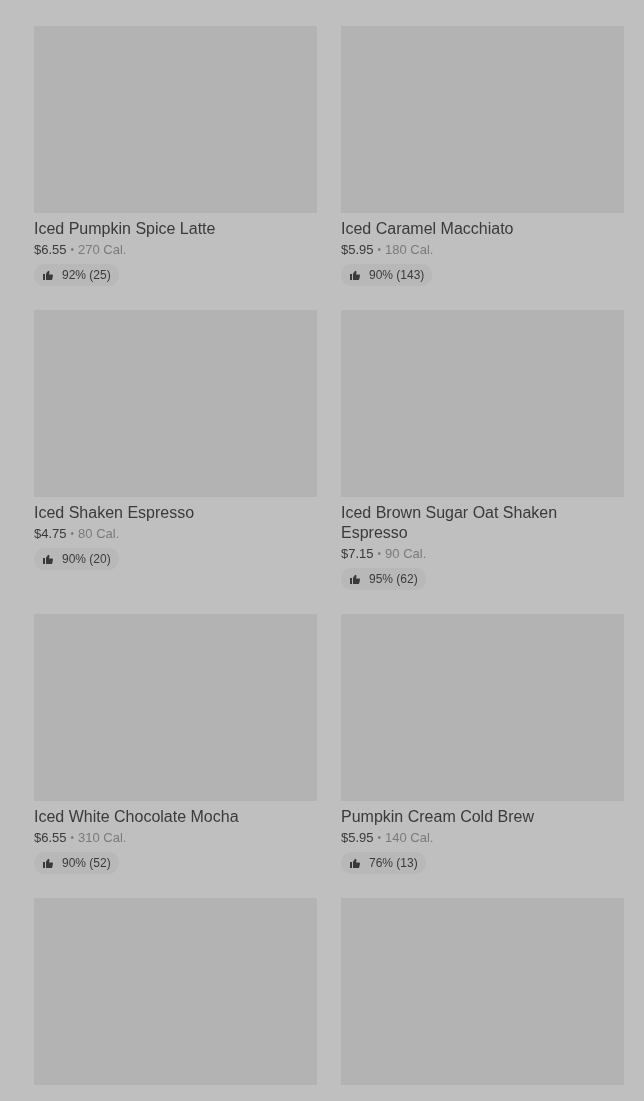 The width and height of the screenshot is (644, 1101). Describe the element at coordinates (482, 817) in the screenshot. I see `item-title: Pumpkin Cream Cold Brew` at that location.